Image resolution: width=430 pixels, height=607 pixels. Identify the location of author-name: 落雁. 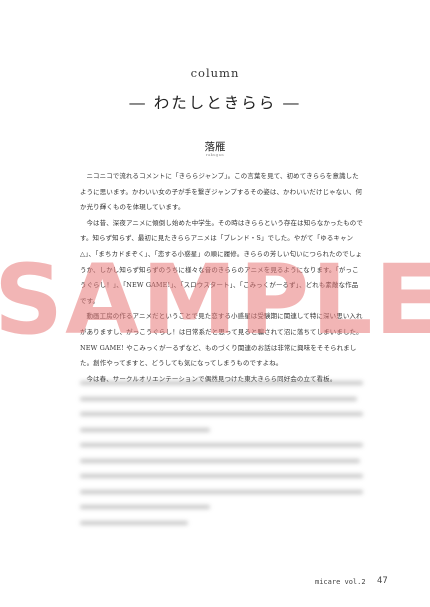
(215, 147).